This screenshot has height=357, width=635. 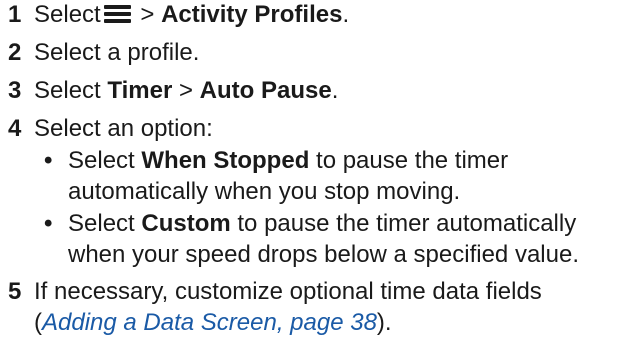 I want to click on step-number: 2, so click(x=15, y=52).